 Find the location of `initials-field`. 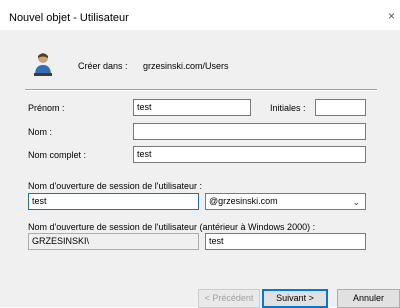

initials-field is located at coordinates (340, 107).